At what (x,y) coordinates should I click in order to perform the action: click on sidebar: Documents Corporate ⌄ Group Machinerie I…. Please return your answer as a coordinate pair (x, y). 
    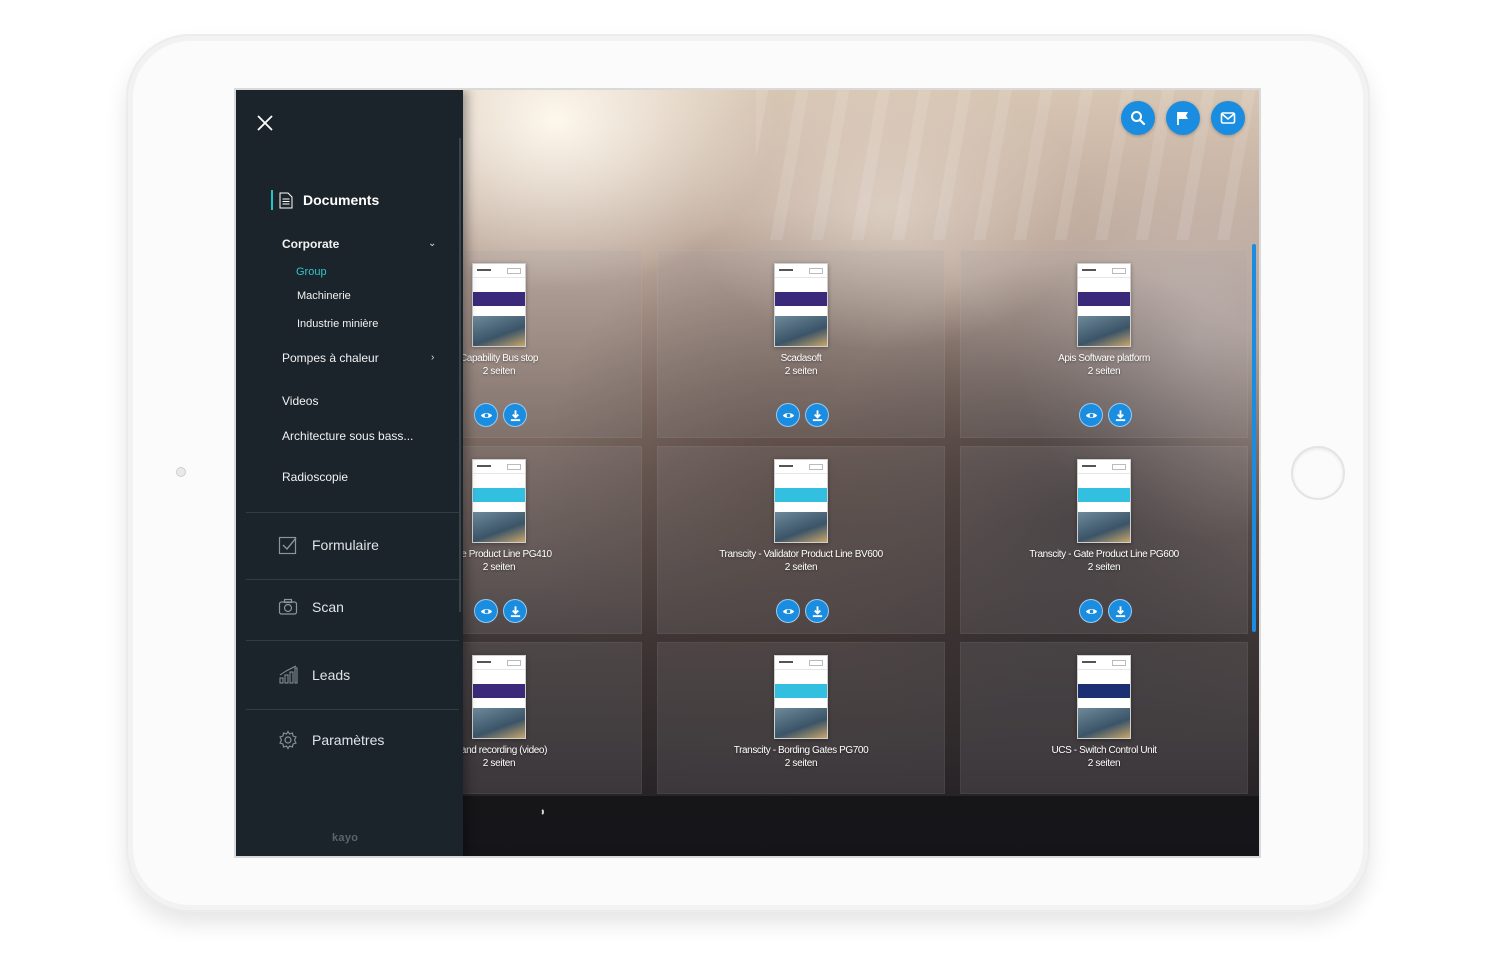
    Looking at the image, I should click on (349, 473).